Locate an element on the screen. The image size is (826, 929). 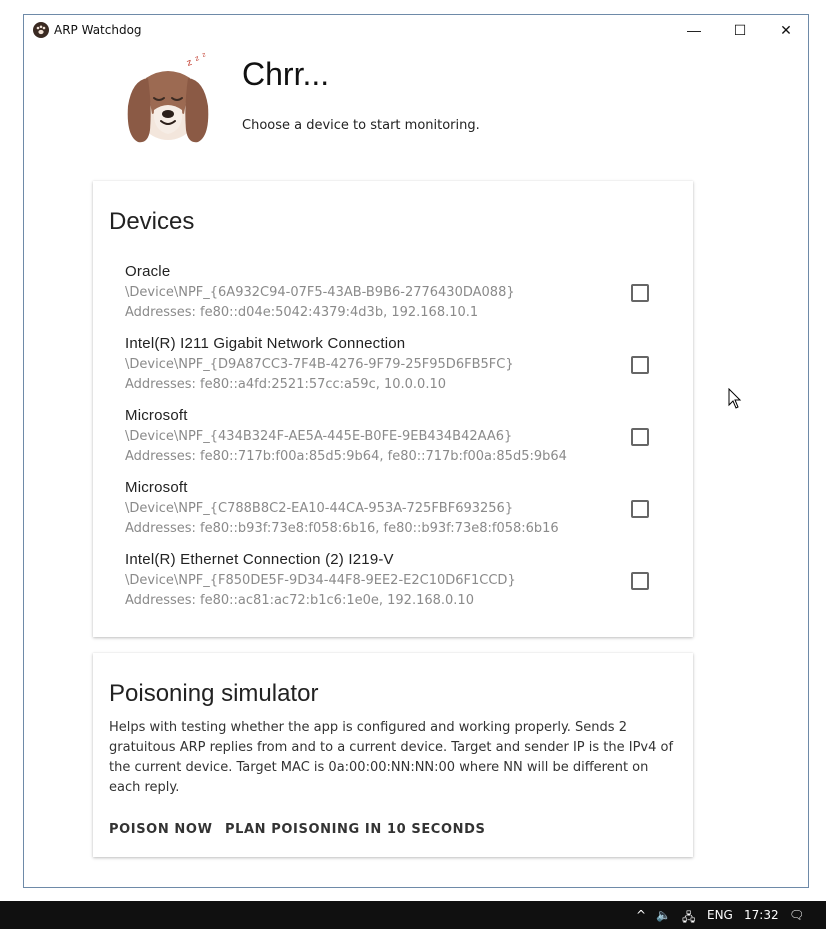
clock: 17:32 is located at coordinates (761, 915).